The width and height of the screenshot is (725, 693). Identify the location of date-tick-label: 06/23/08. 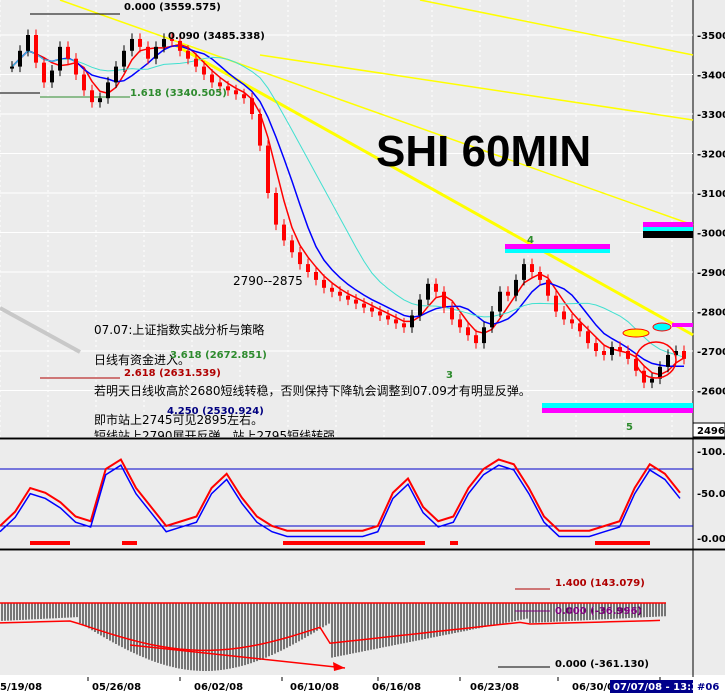
(494, 687).